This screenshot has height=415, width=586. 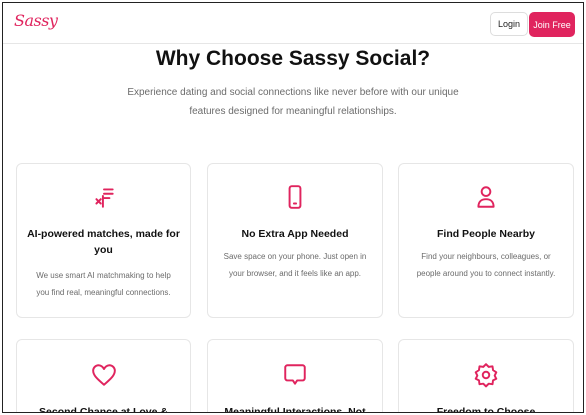 I want to click on card-title: Meaningful Interactions, Not, so click(x=295, y=409).